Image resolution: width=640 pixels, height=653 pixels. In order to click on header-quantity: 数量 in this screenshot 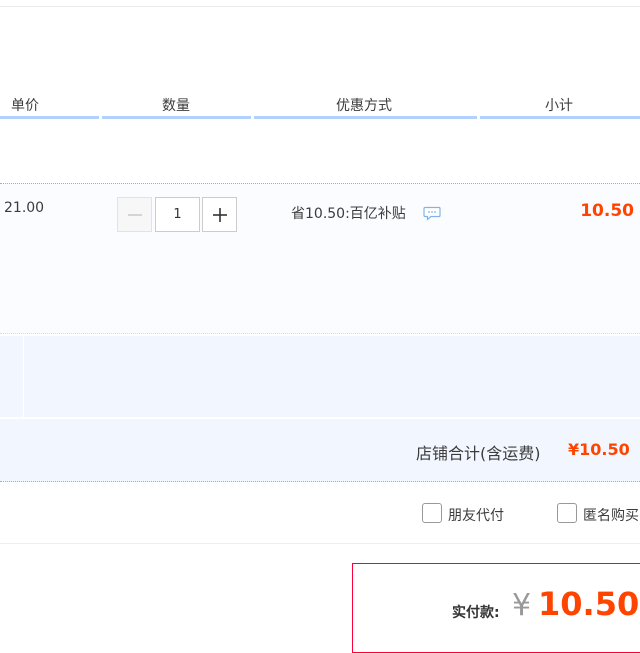, I will do `click(176, 106)`.